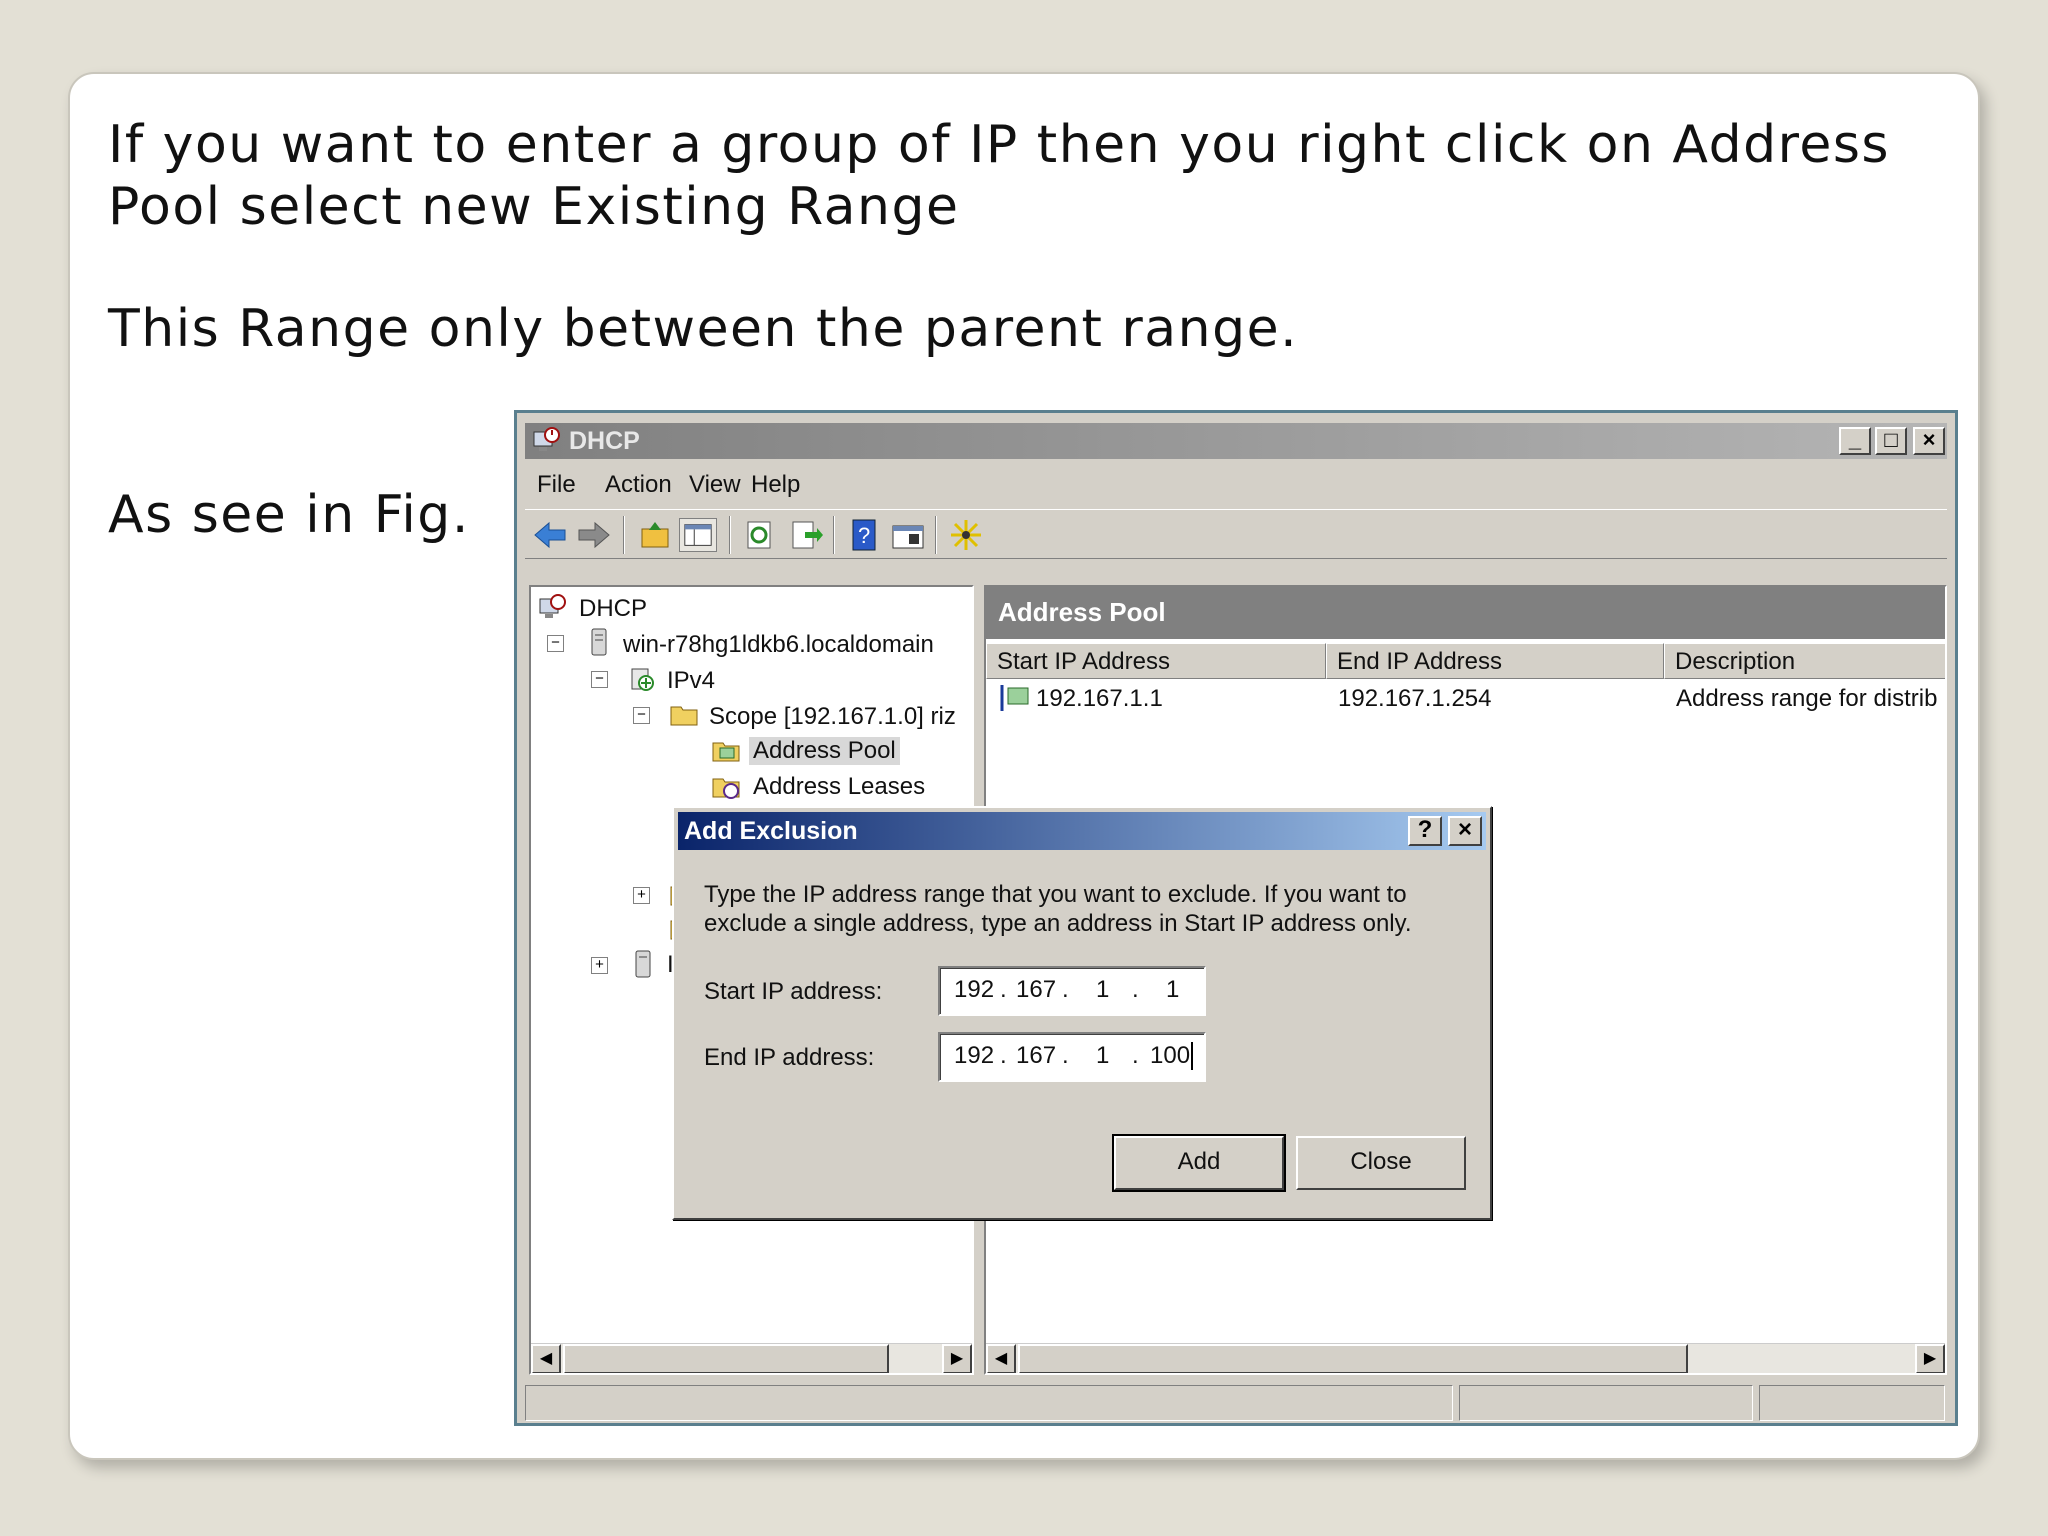 This screenshot has height=1536, width=2048. What do you see at coordinates (1465, 831) in the screenshot?
I see `dialog-close-button: ×` at bounding box center [1465, 831].